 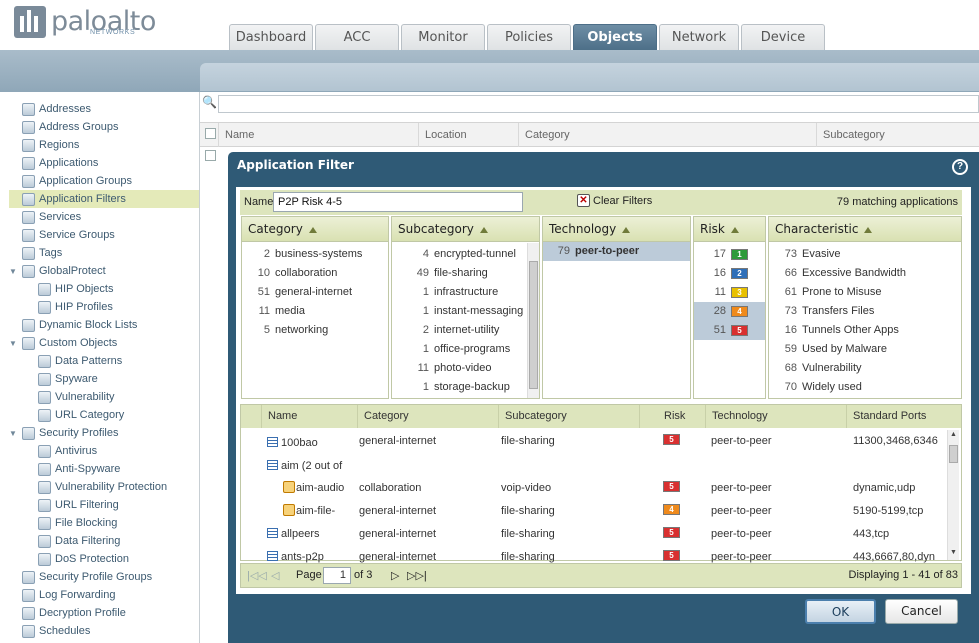 What do you see at coordinates (104, 109) in the screenshot?
I see `sidebar-item-addresses: Addresses` at bounding box center [104, 109].